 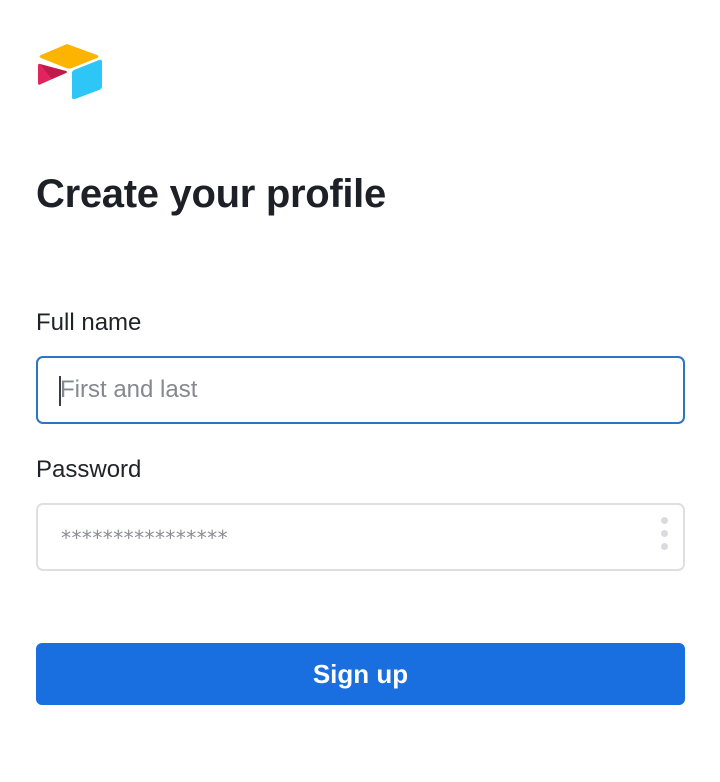 What do you see at coordinates (360, 674) in the screenshot?
I see `sign-up-button: Sign up` at bounding box center [360, 674].